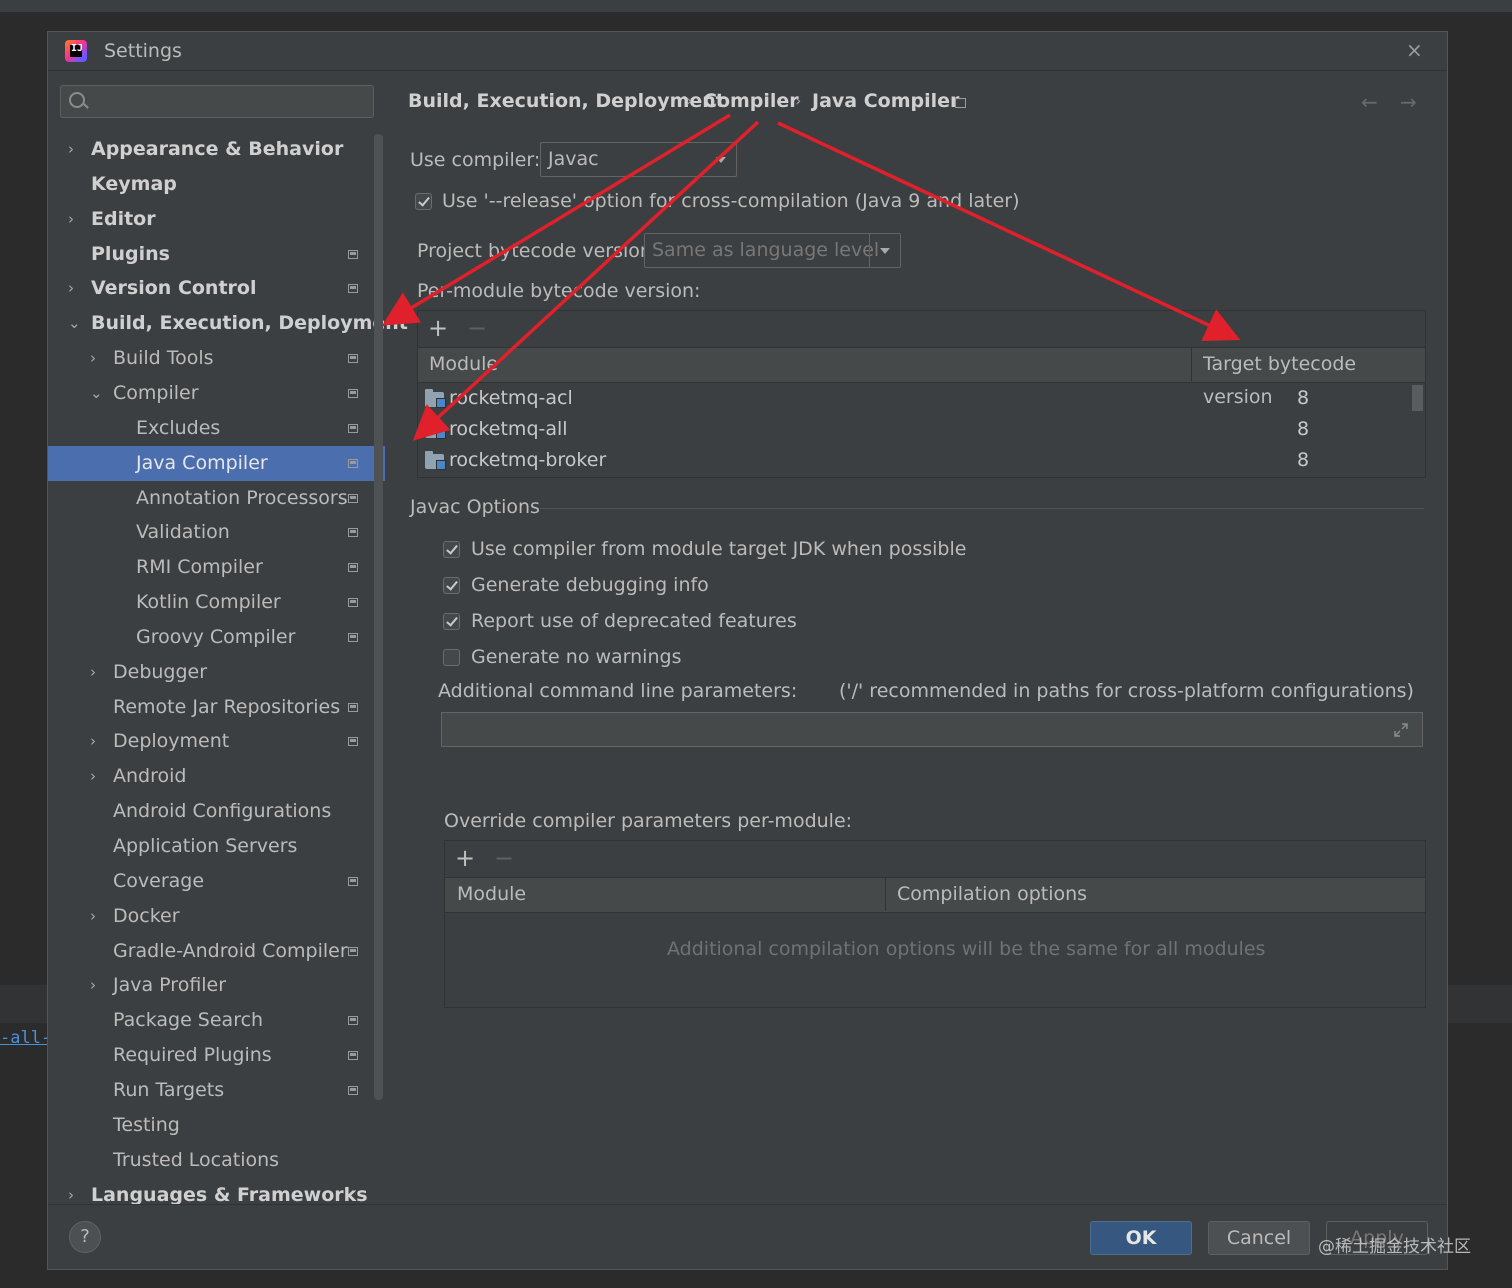  I want to click on watermark: @稀土掘金技术社区, so click(1394, 1247).